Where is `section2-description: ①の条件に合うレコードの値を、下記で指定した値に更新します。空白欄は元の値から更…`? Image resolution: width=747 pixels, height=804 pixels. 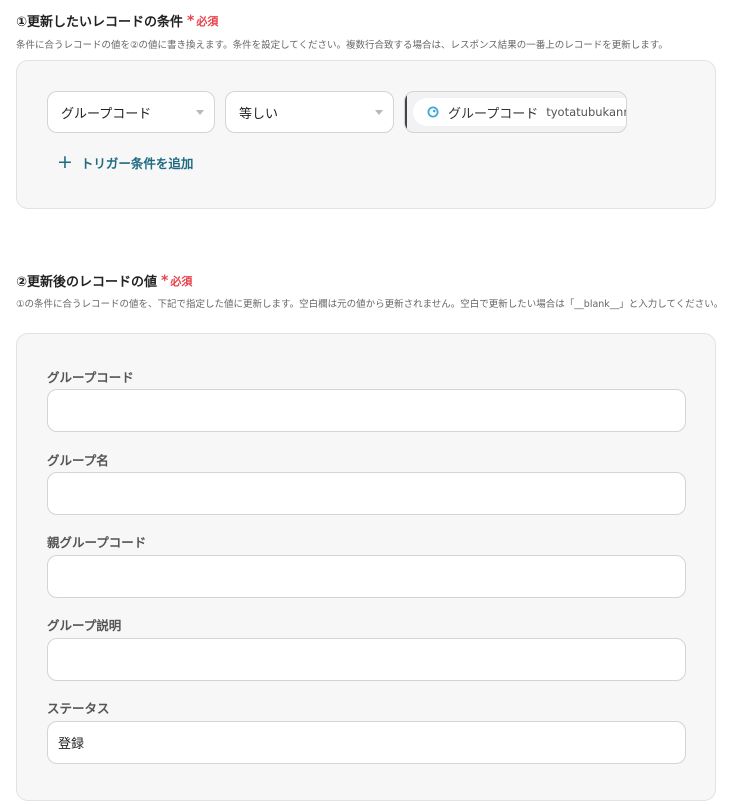 section2-description: ①の条件に合うレコードの値を、下記で指定した値に更新します。空白欄は元の値から更… is located at coordinates (370, 304).